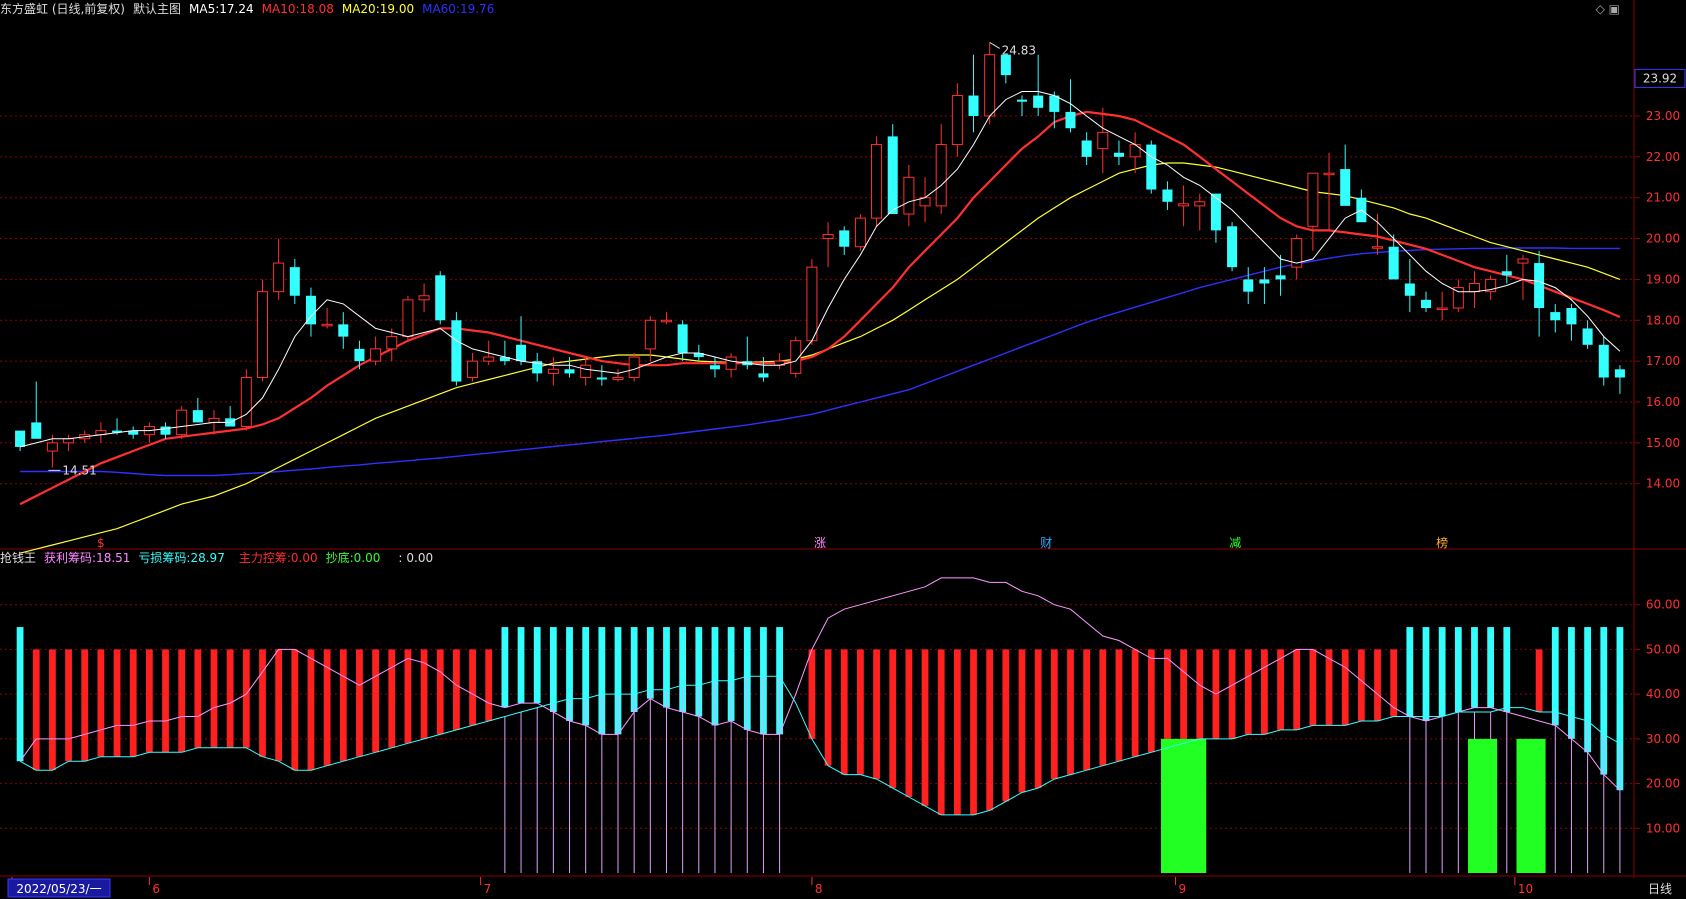  I want to click on ma20-label: MA20:19.00, so click(378, 9).